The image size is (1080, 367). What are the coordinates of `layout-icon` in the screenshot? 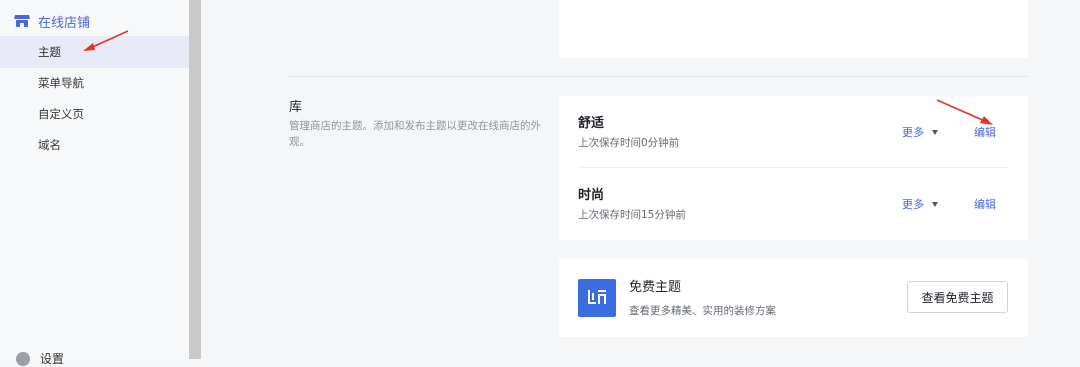 It's located at (597, 298).